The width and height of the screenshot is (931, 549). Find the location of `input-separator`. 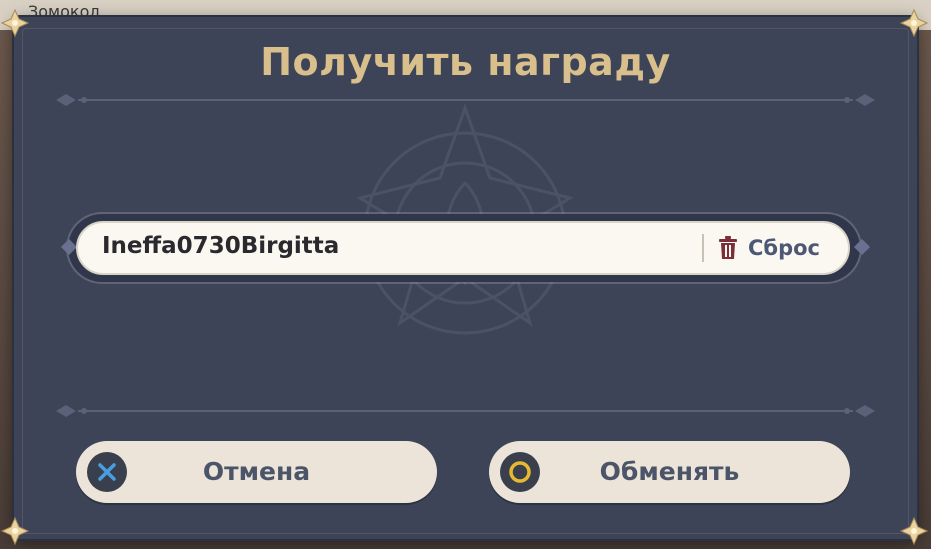

input-separator is located at coordinates (703, 248).